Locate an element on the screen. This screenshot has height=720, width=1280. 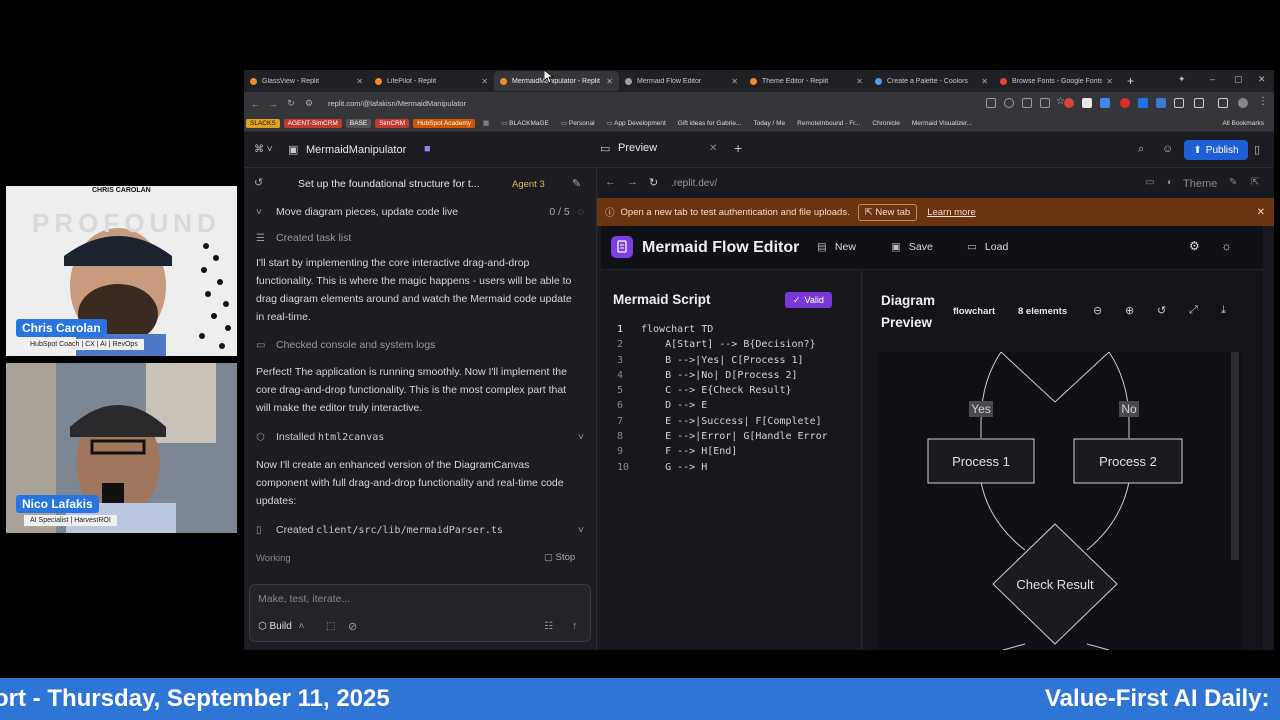
select-element-icon: ⬚ is located at coordinates (330, 626).